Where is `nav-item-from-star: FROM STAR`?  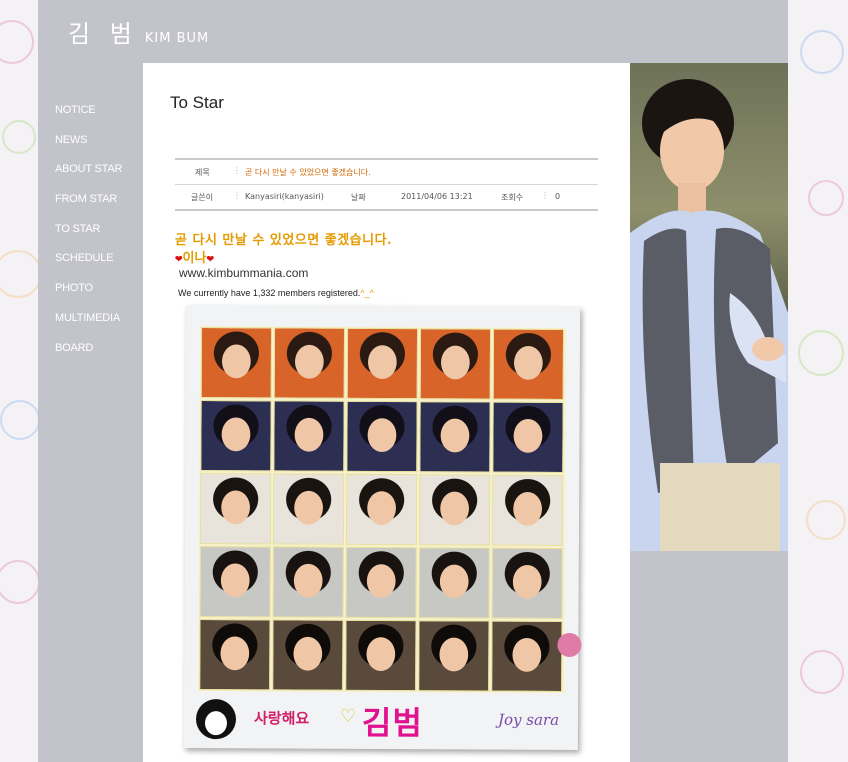
nav-item-from-star: FROM STAR is located at coordinates (88, 200).